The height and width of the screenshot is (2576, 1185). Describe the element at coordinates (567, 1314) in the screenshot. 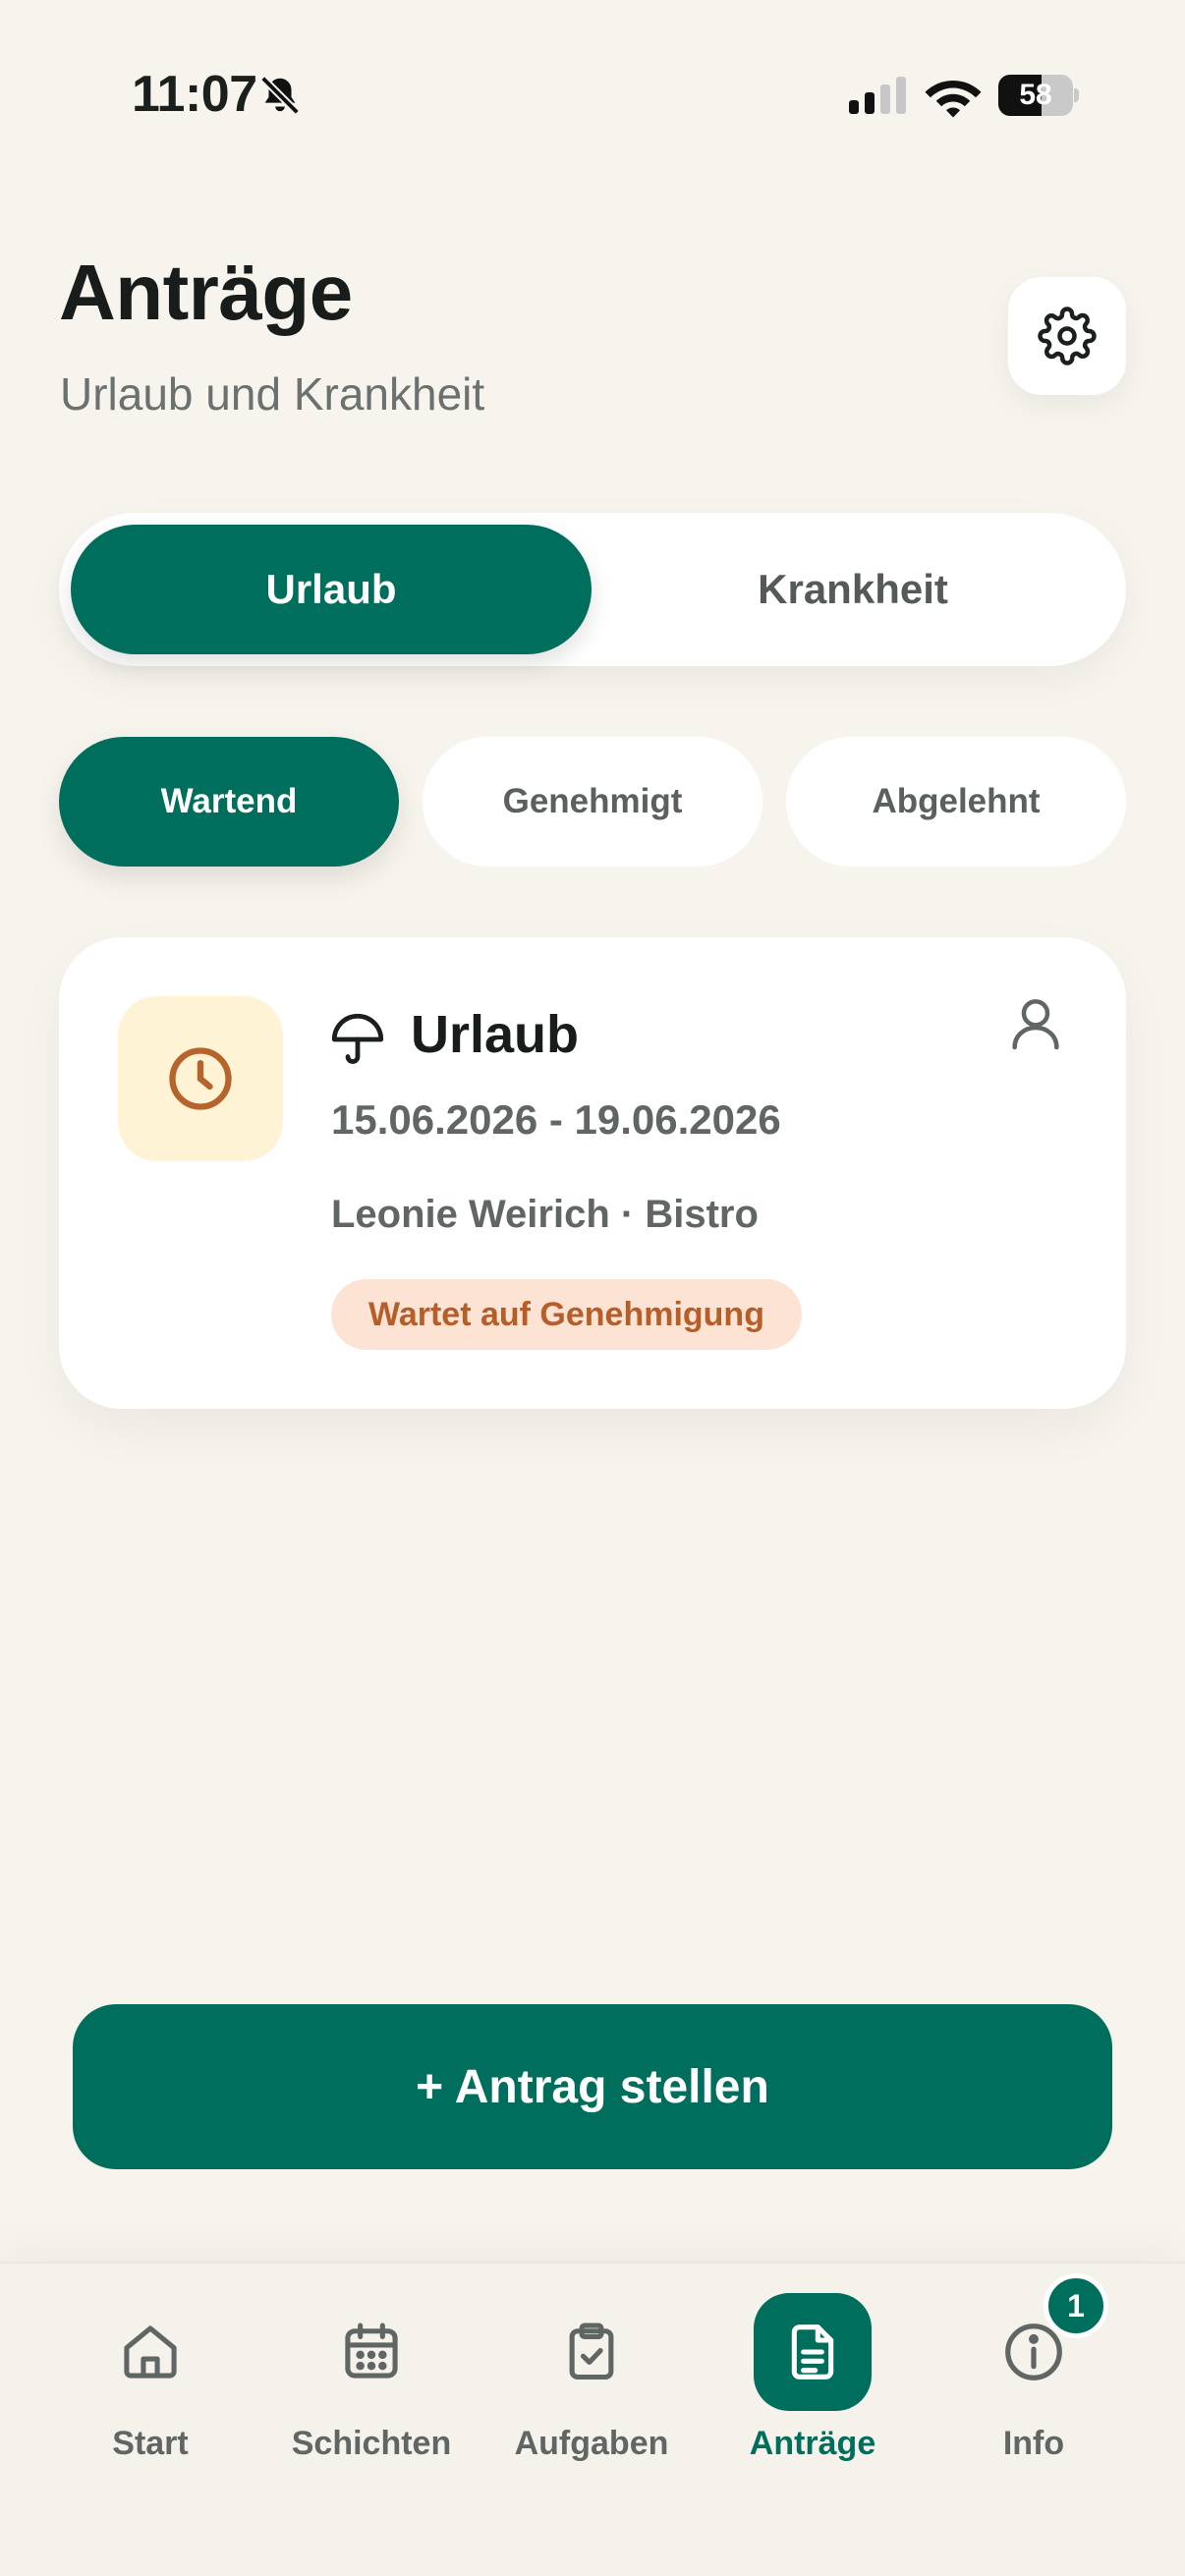

I see `status-badge: Wartet auf Genehmigung` at that location.